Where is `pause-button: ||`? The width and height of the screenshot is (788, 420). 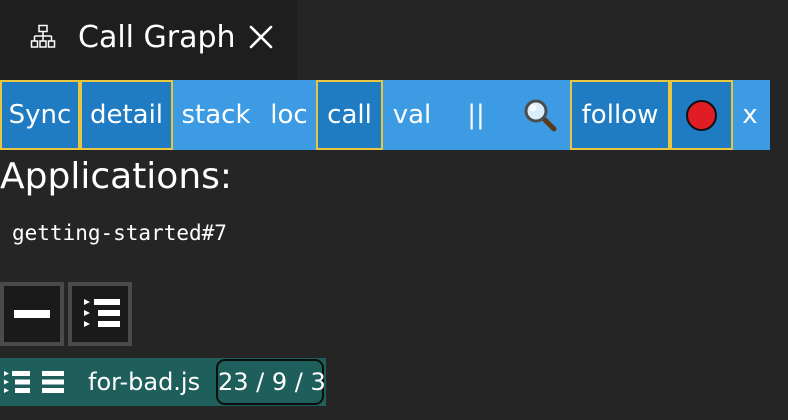 pause-button: || is located at coordinates (476, 115).